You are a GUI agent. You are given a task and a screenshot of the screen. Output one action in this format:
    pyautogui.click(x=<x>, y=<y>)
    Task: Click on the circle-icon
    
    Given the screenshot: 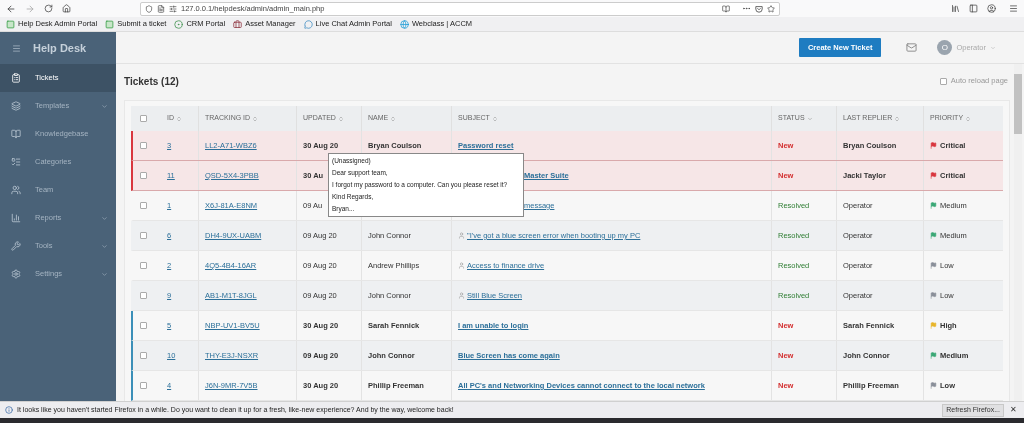 What is the action you would take?
    pyautogui.click(x=179, y=24)
    